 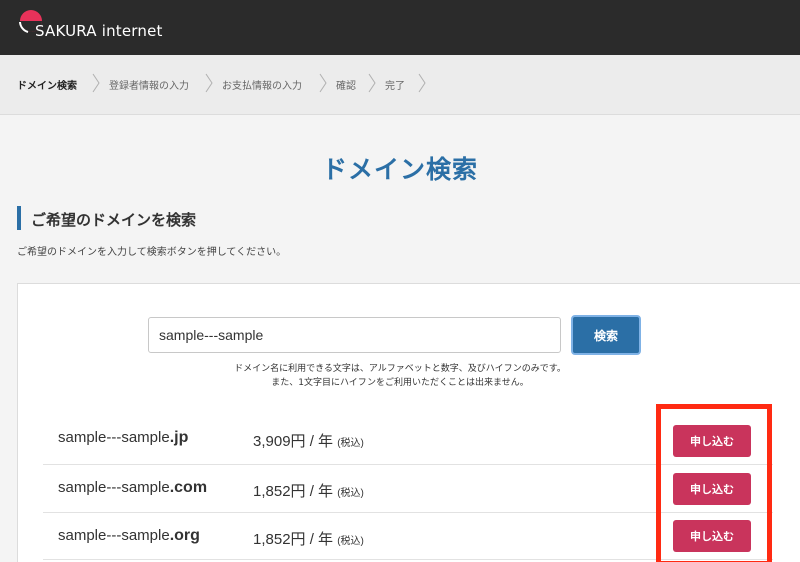 I want to click on breadcrumb-step-complete: 完了, so click(x=395, y=86).